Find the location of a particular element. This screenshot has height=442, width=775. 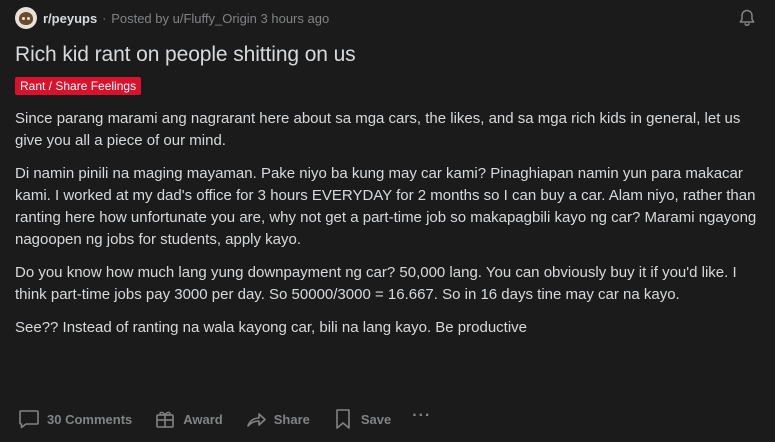

comments-button: 30 Comments is located at coordinates (74, 419).